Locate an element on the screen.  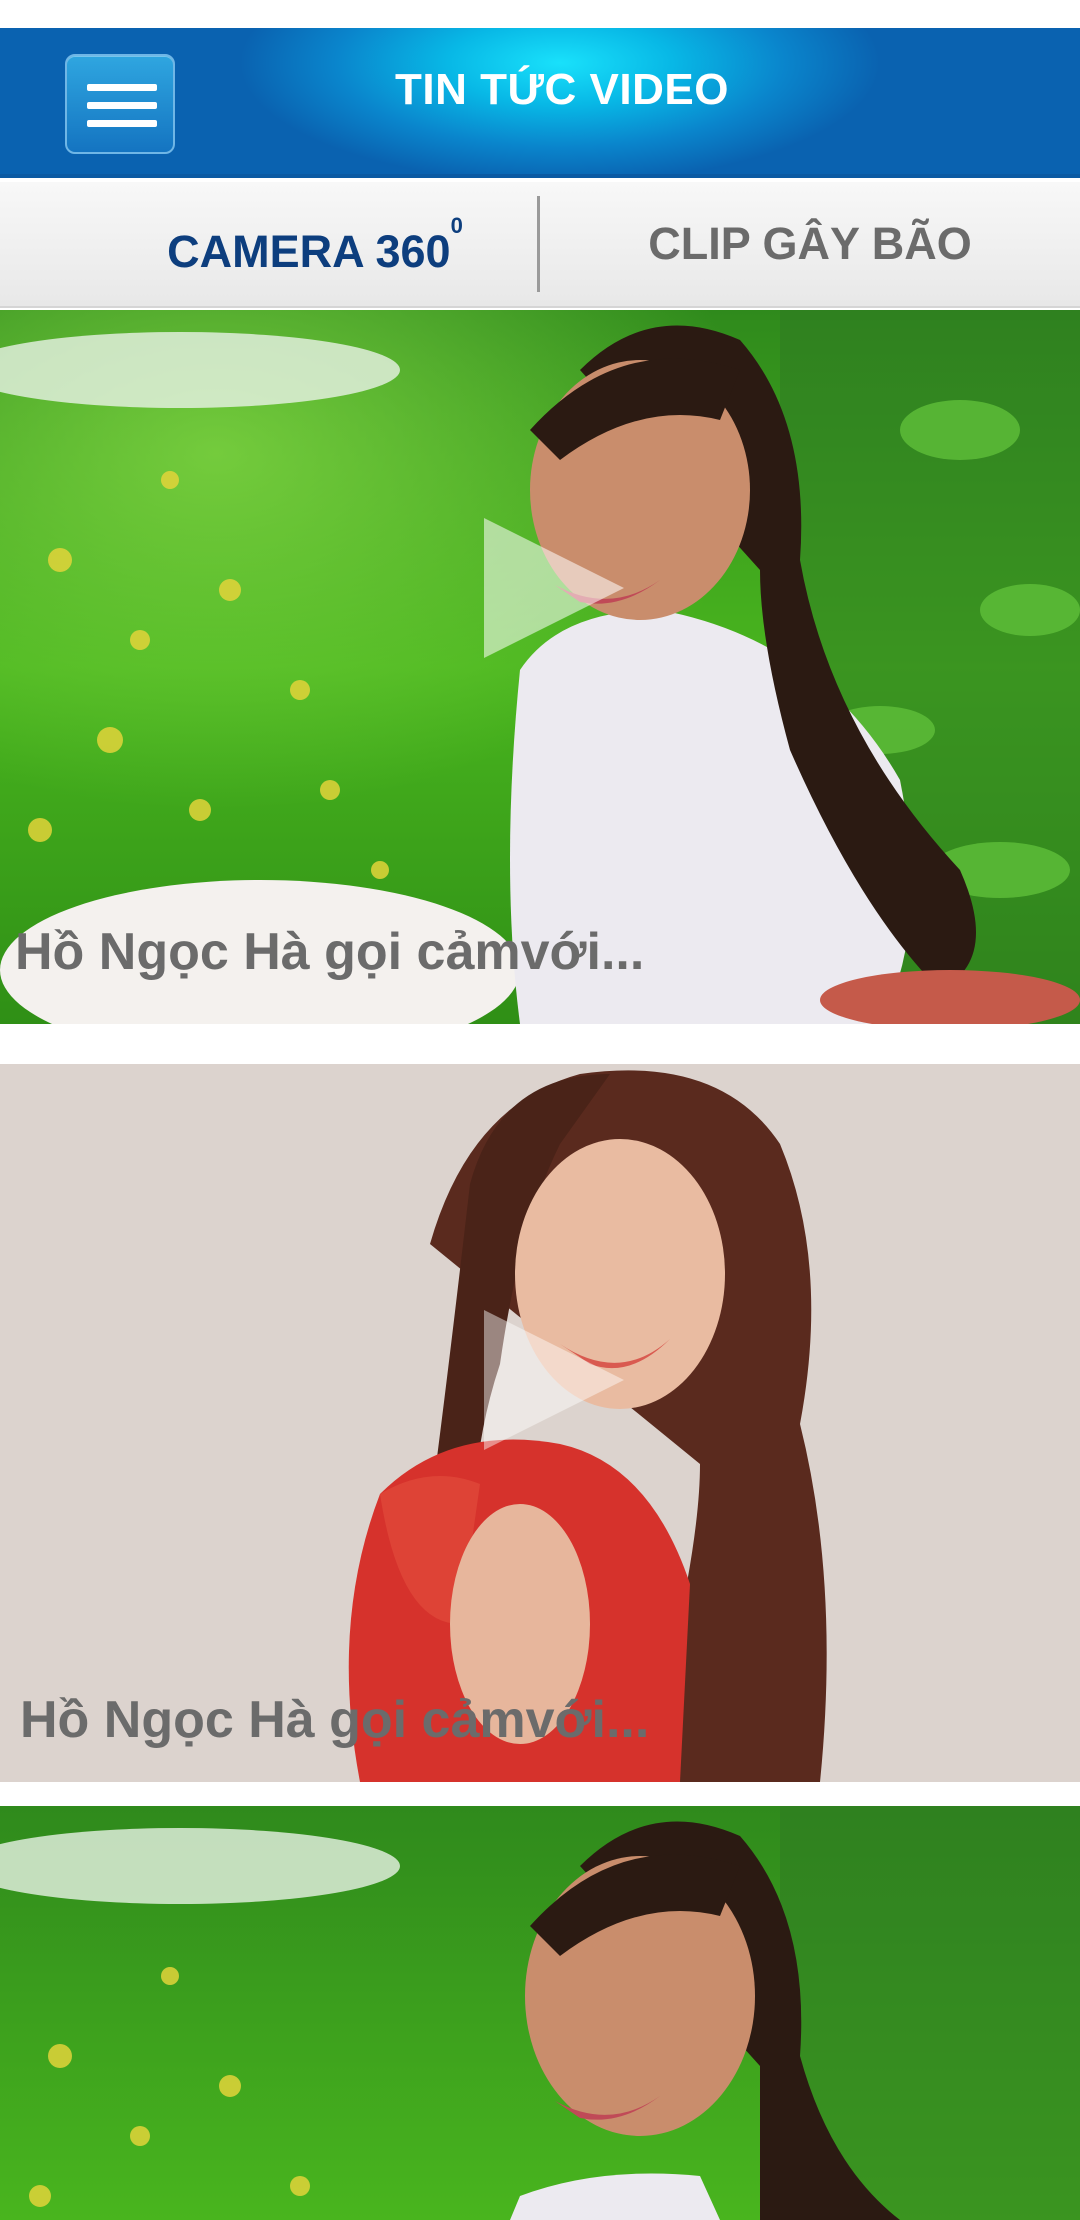
tab-divider is located at coordinates (538, 244).